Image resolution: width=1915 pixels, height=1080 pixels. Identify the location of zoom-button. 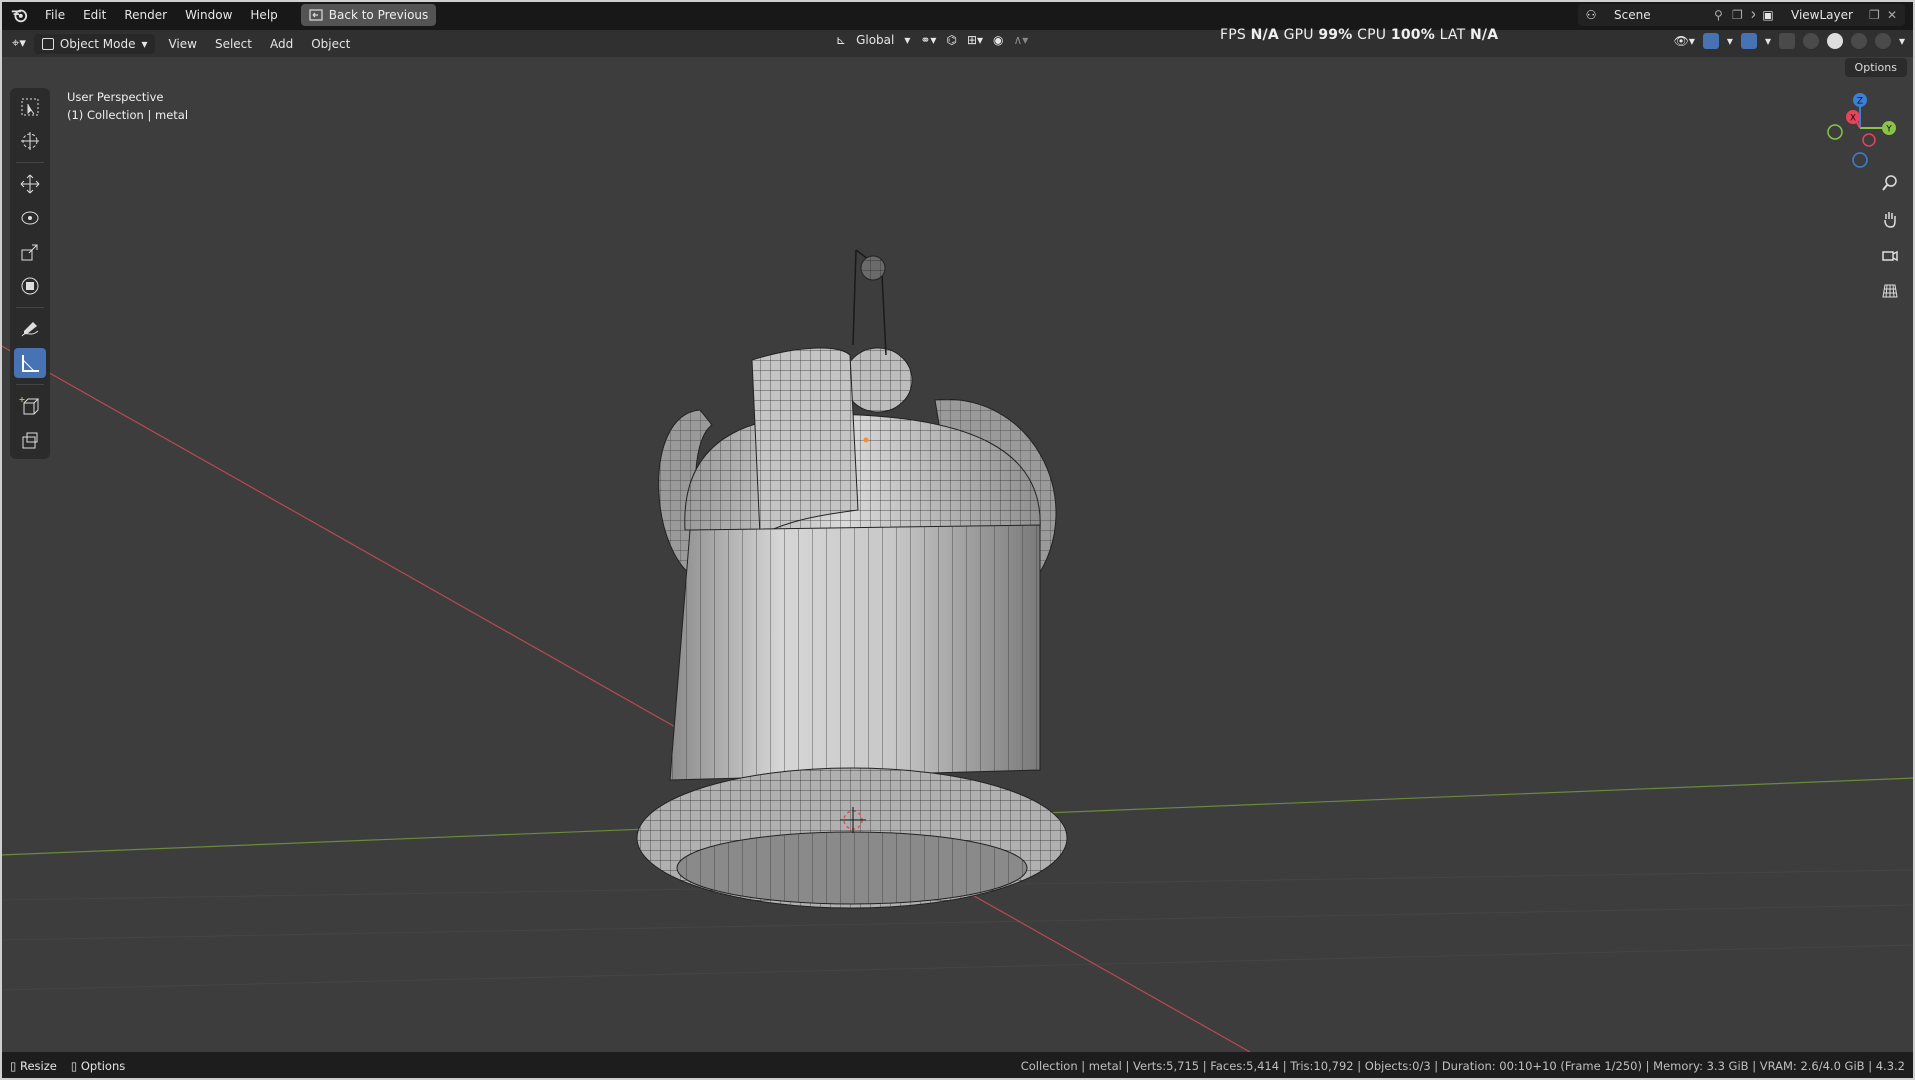
(1890, 183).